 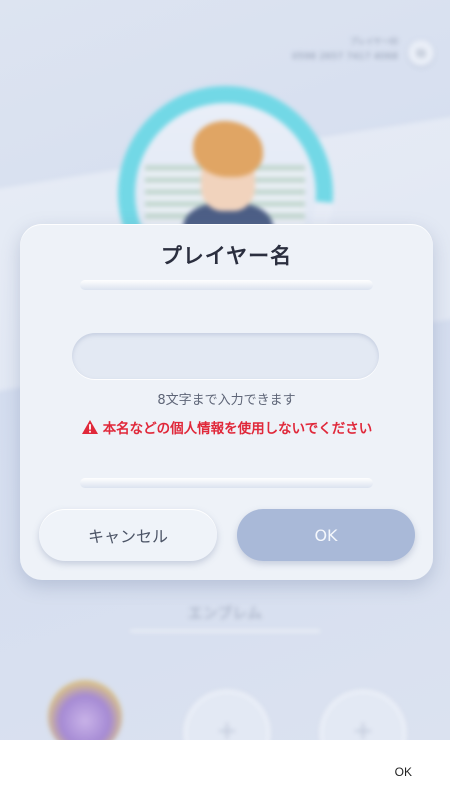 I want to click on privacy-warning-text: 本名などの個人情報を使用しないでください, so click(x=237, y=429).